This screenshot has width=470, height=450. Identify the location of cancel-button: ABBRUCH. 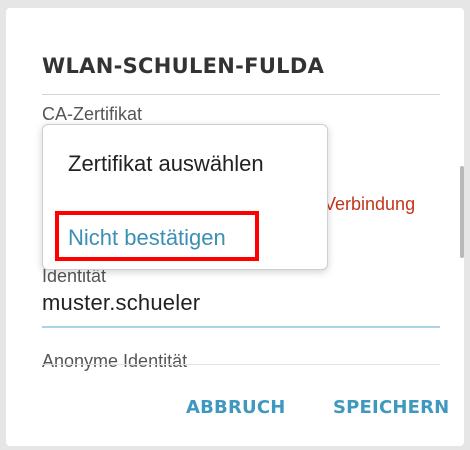
(236, 407).